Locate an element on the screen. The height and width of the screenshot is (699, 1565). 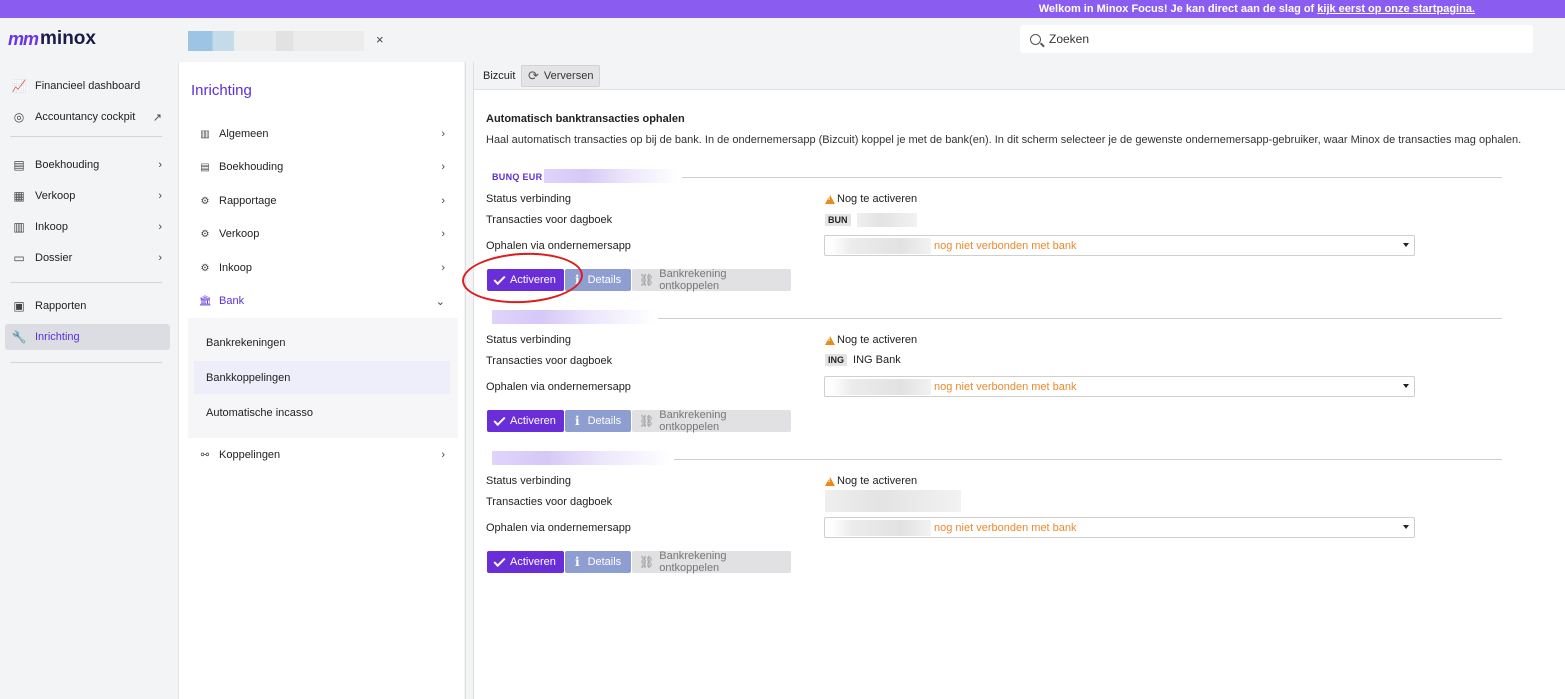
sidebar-item-boekhouding: ▤ Boekhouding › is located at coordinates (87, 165).